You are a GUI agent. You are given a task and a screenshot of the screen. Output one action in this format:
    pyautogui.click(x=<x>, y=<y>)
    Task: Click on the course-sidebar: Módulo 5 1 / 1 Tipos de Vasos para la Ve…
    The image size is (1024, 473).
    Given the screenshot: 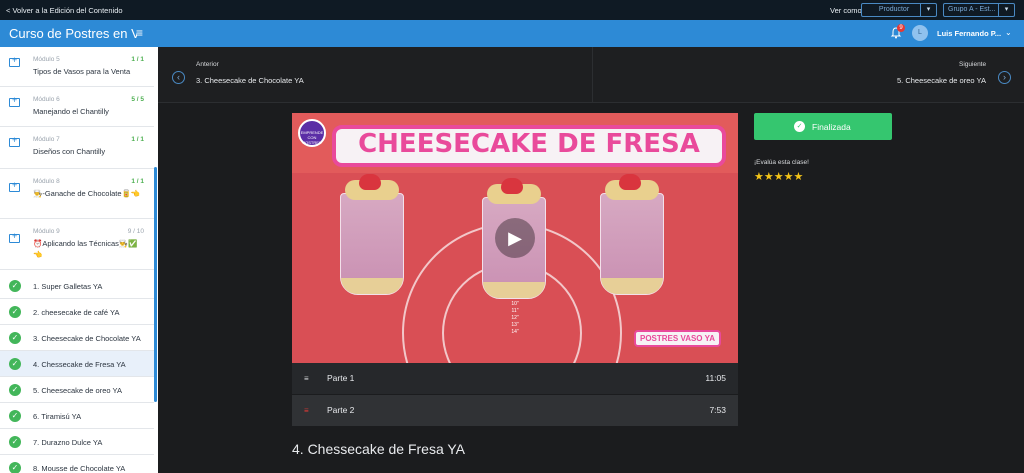 What is the action you would take?
    pyautogui.click(x=79, y=260)
    